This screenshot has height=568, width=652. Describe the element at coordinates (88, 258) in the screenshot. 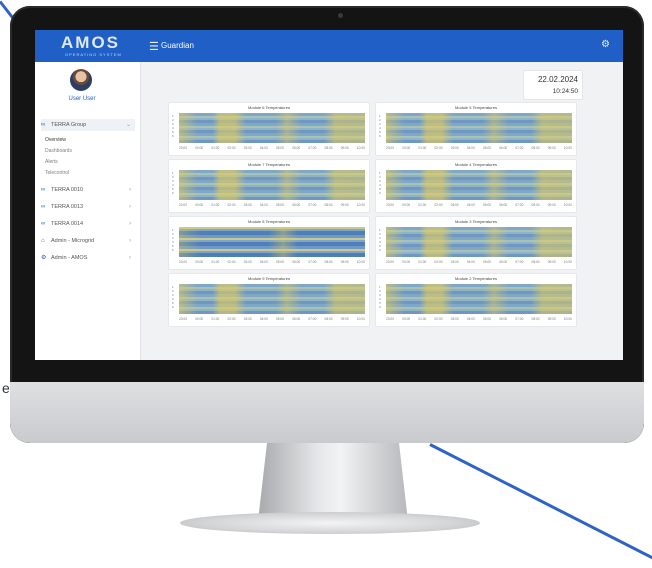

I see `sidebar-item-admin-amos: ⚙ Admin - AMOS ›` at that location.